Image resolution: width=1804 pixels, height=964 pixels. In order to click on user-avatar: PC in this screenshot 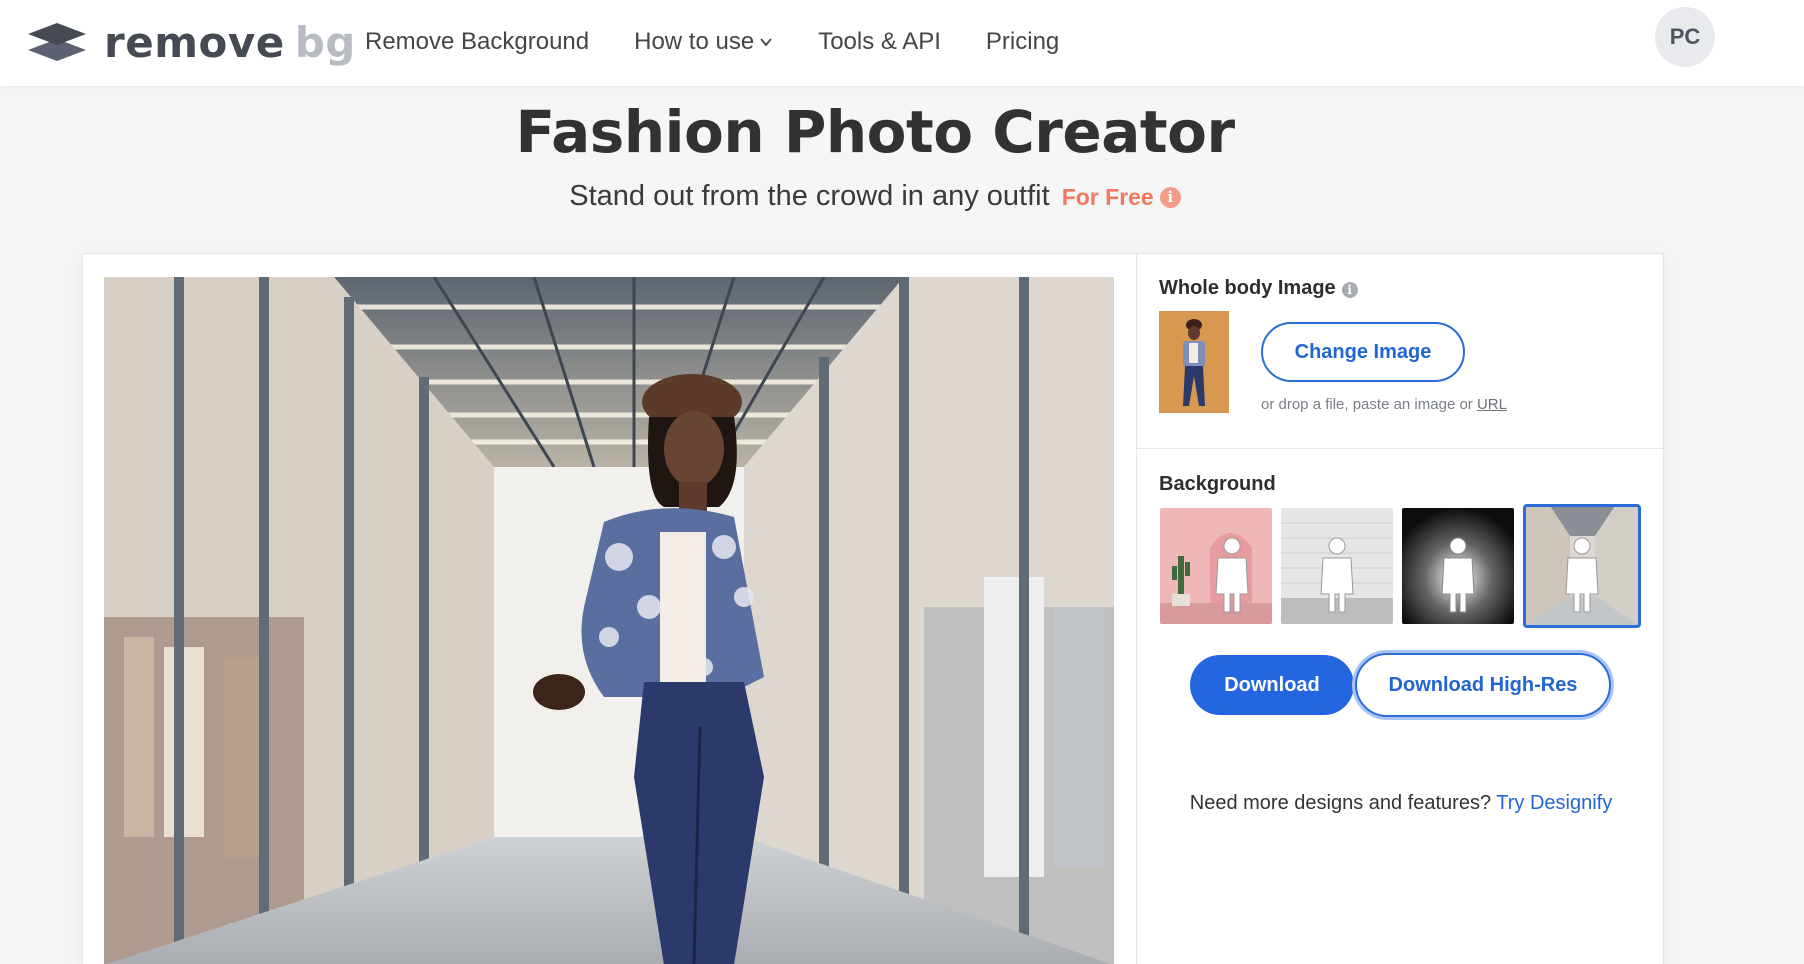, I will do `click(1685, 37)`.